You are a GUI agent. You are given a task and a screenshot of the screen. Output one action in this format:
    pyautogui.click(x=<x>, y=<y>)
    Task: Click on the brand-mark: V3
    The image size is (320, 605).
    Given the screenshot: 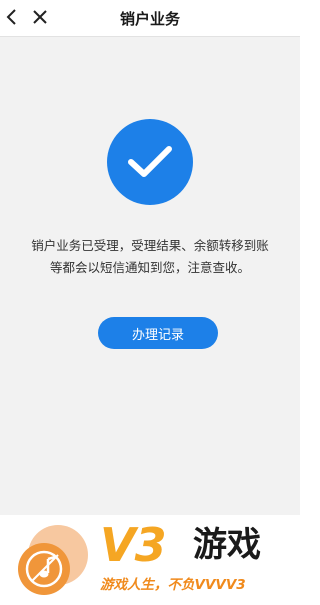 What is the action you would take?
    pyautogui.click(x=133, y=545)
    